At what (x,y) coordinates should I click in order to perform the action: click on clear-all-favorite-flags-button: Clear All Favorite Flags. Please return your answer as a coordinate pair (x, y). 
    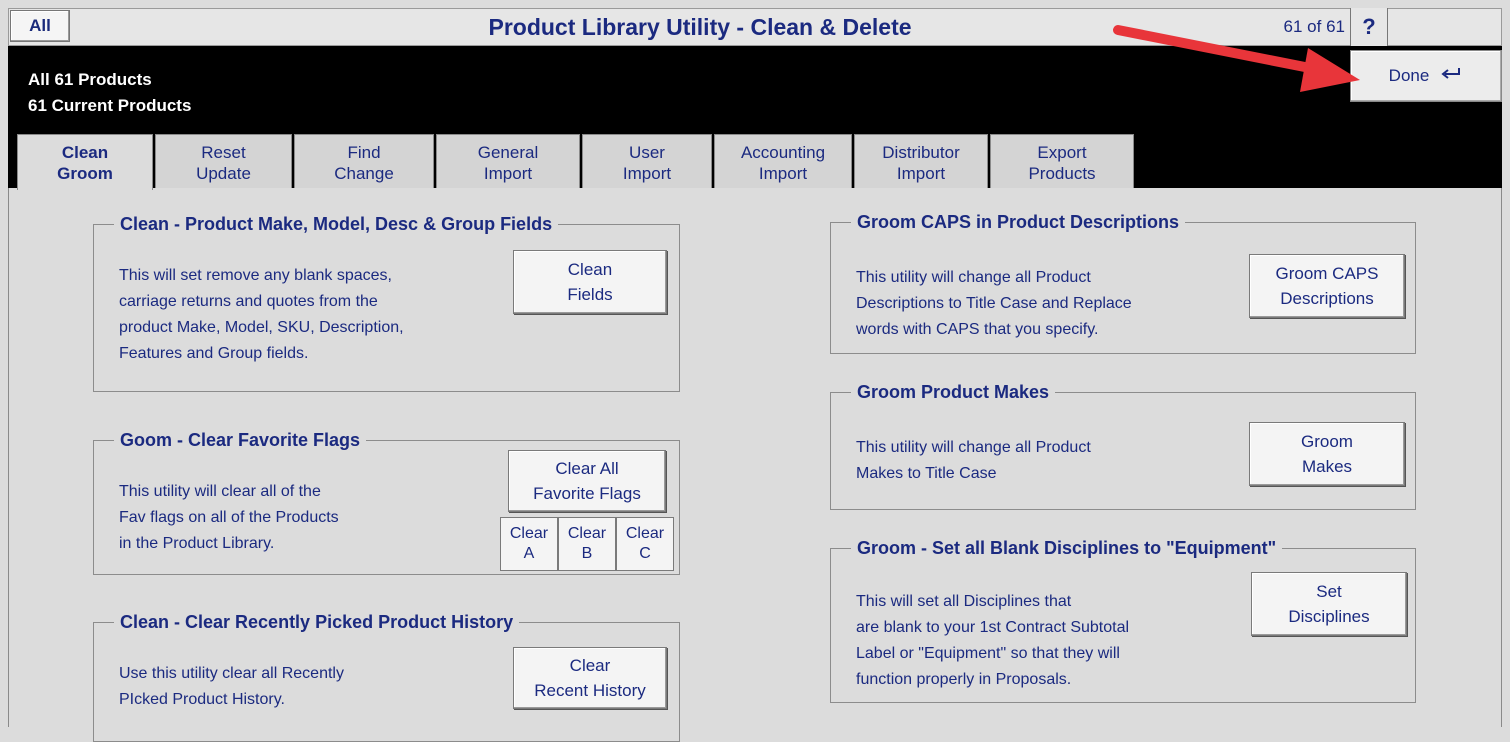
    Looking at the image, I should click on (587, 481).